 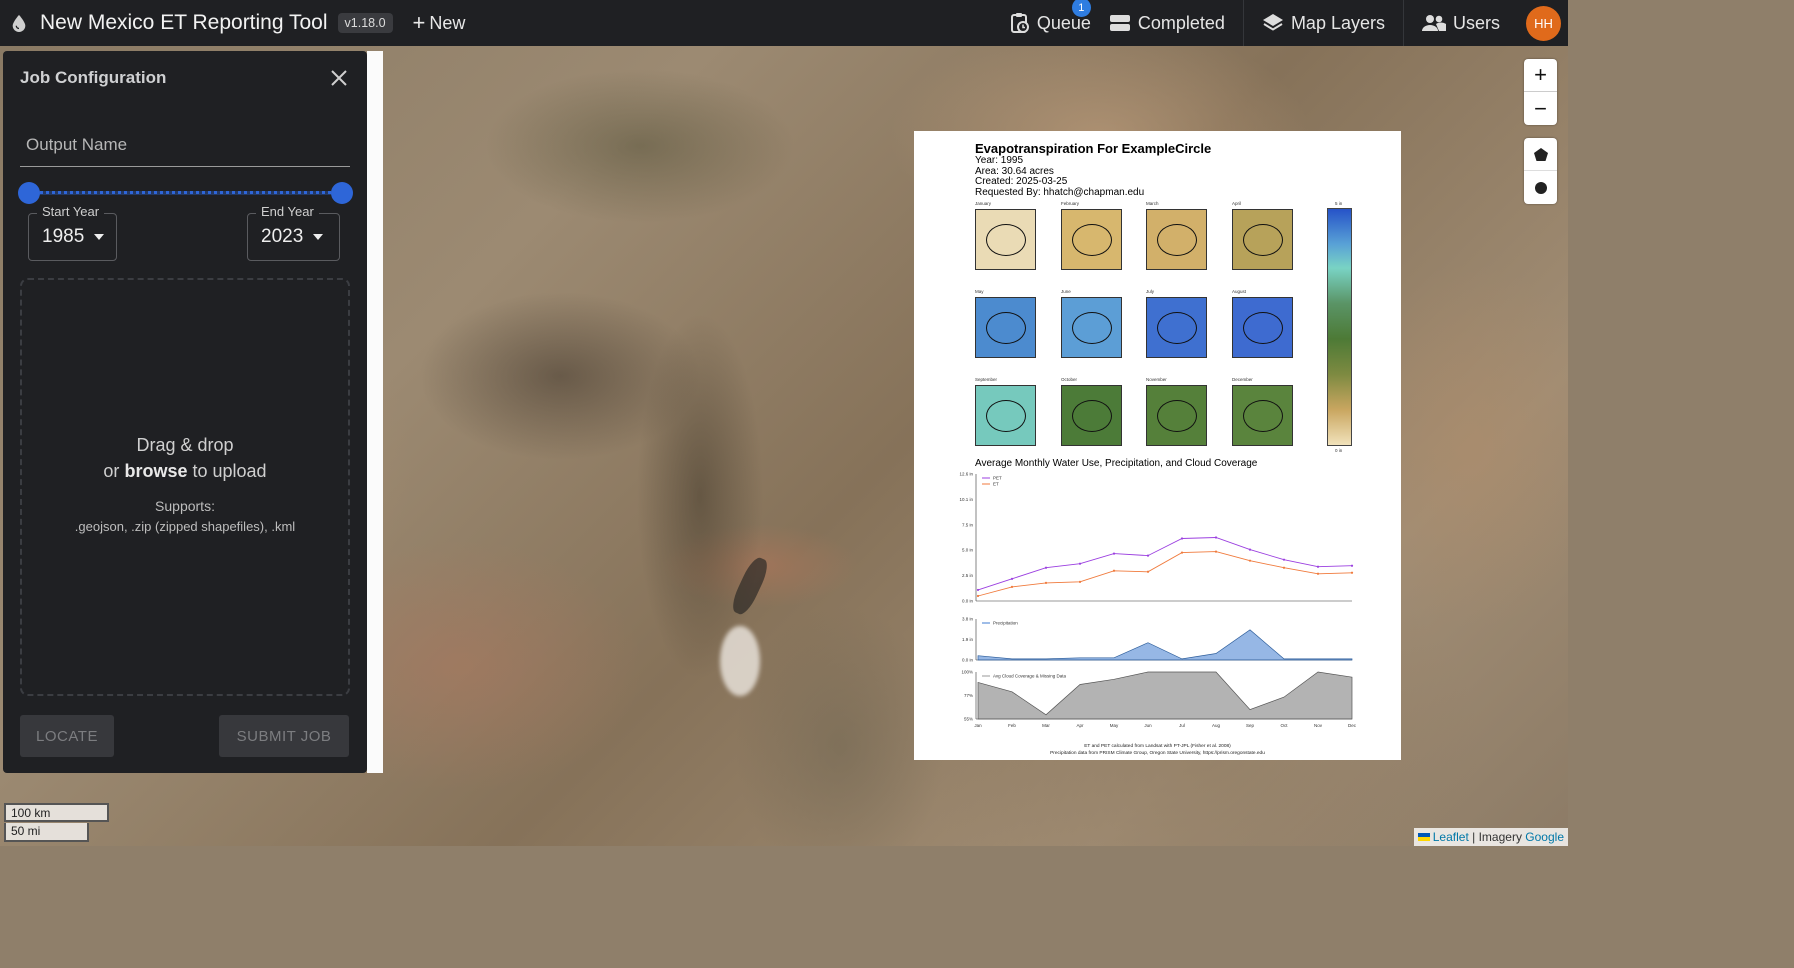 What do you see at coordinates (1148, 725) in the screenshot?
I see `x-tick-label: Jun` at bounding box center [1148, 725].